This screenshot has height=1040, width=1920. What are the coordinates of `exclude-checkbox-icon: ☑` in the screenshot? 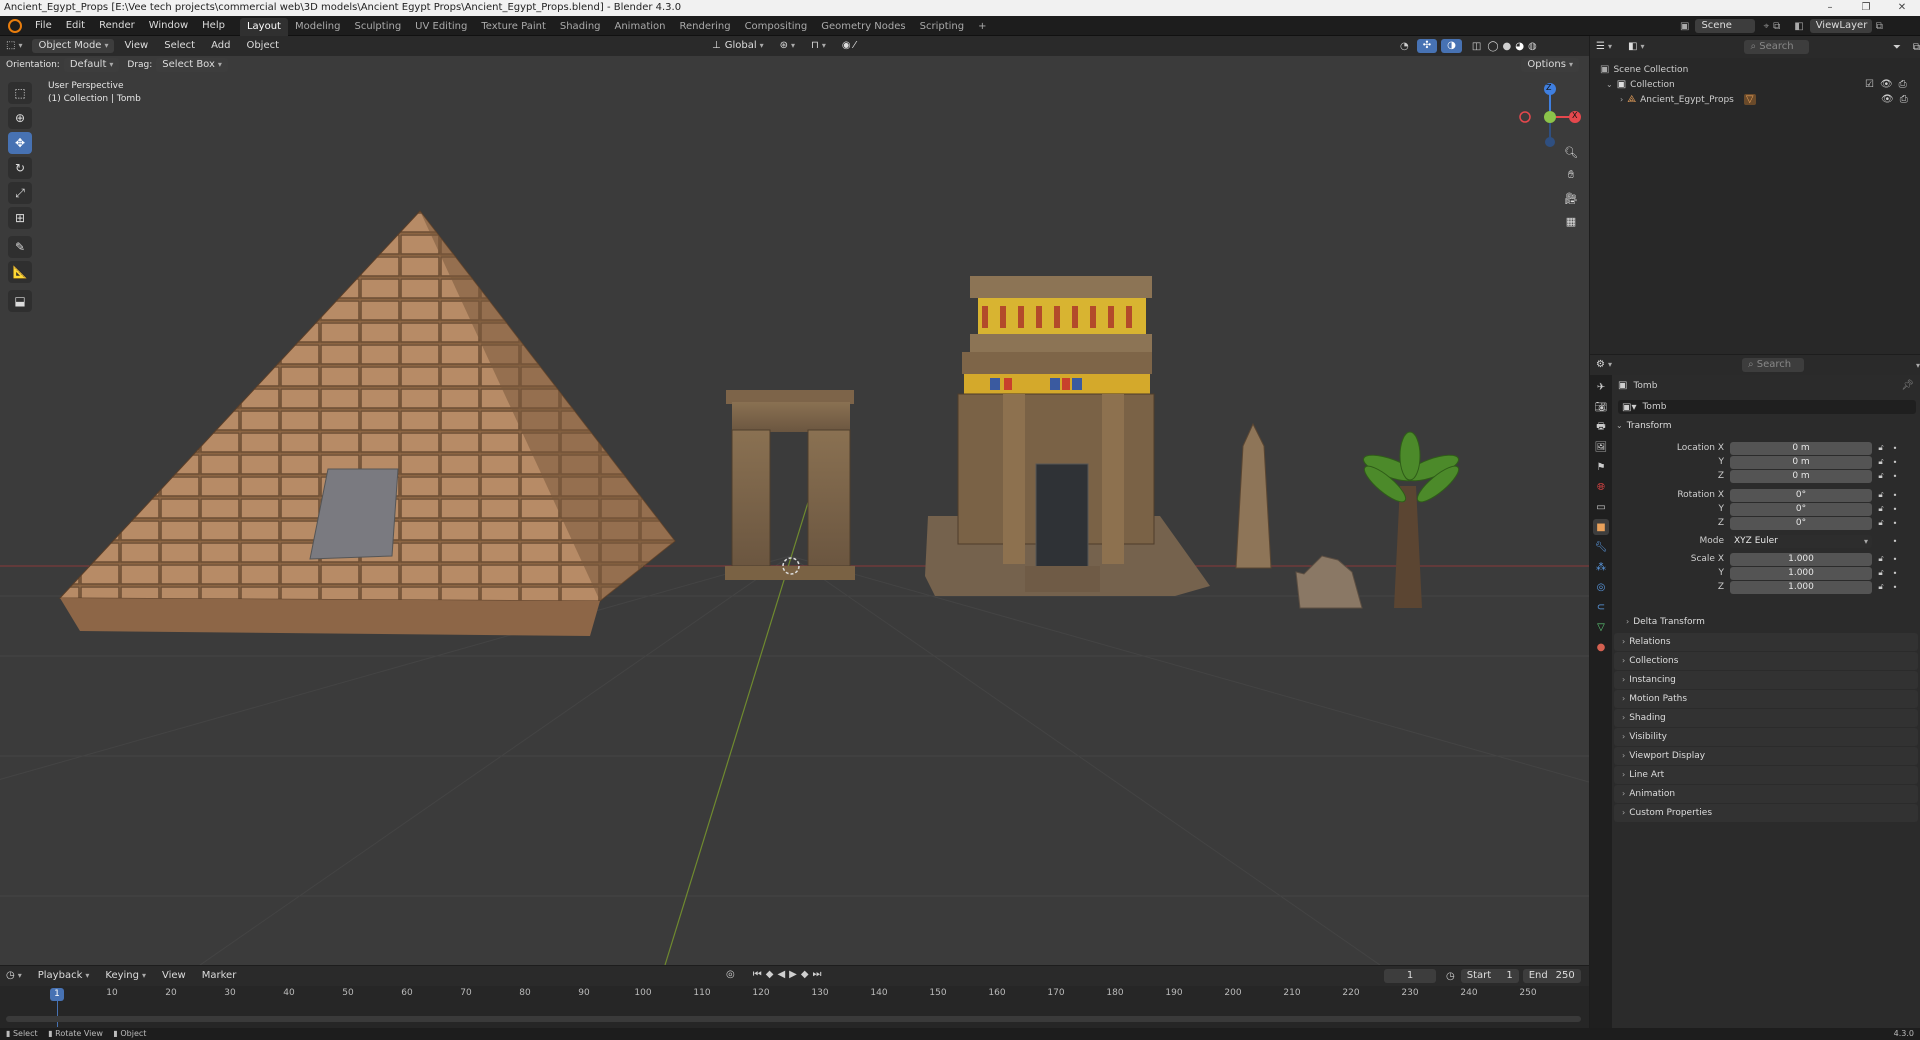 It's located at (1869, 84).